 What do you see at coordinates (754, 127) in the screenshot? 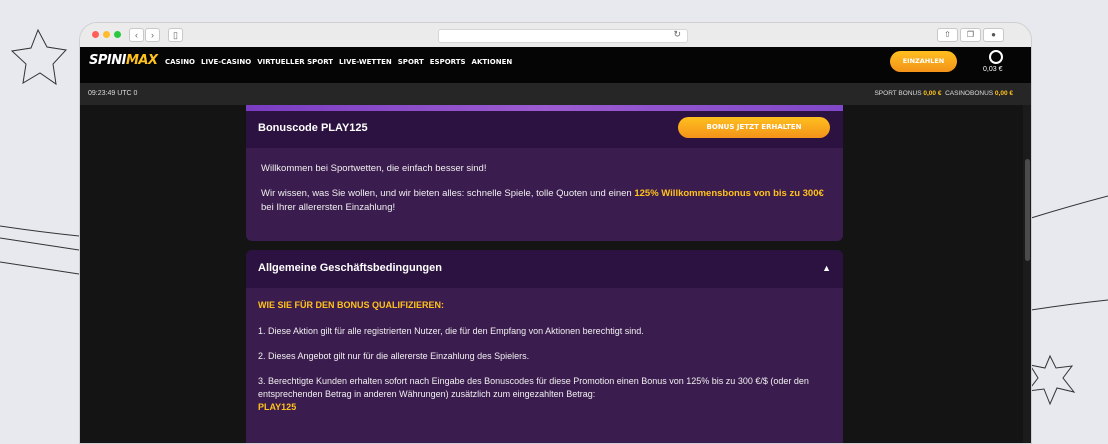
I see `claim-bonus-button: BONUS JETZT ERHALTEN` at bounding box center [754, 127].